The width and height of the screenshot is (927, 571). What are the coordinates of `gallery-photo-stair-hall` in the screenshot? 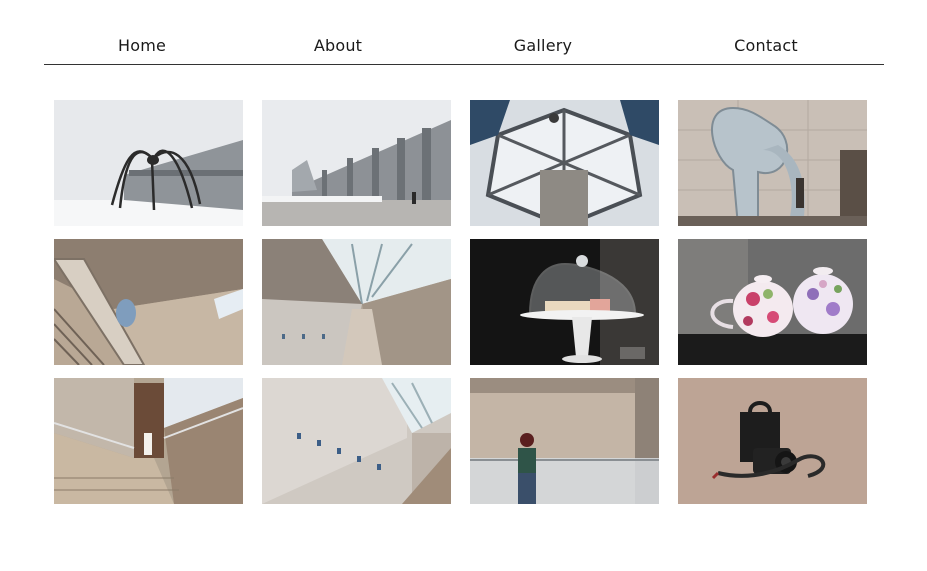 It's located at (356, 441).